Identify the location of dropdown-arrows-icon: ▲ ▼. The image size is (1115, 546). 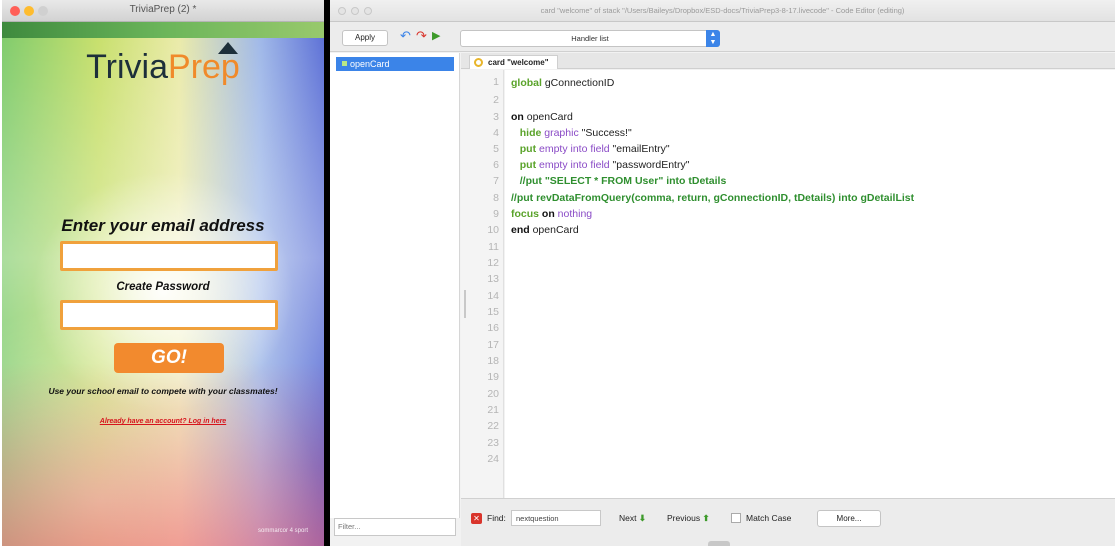
(713, 38).